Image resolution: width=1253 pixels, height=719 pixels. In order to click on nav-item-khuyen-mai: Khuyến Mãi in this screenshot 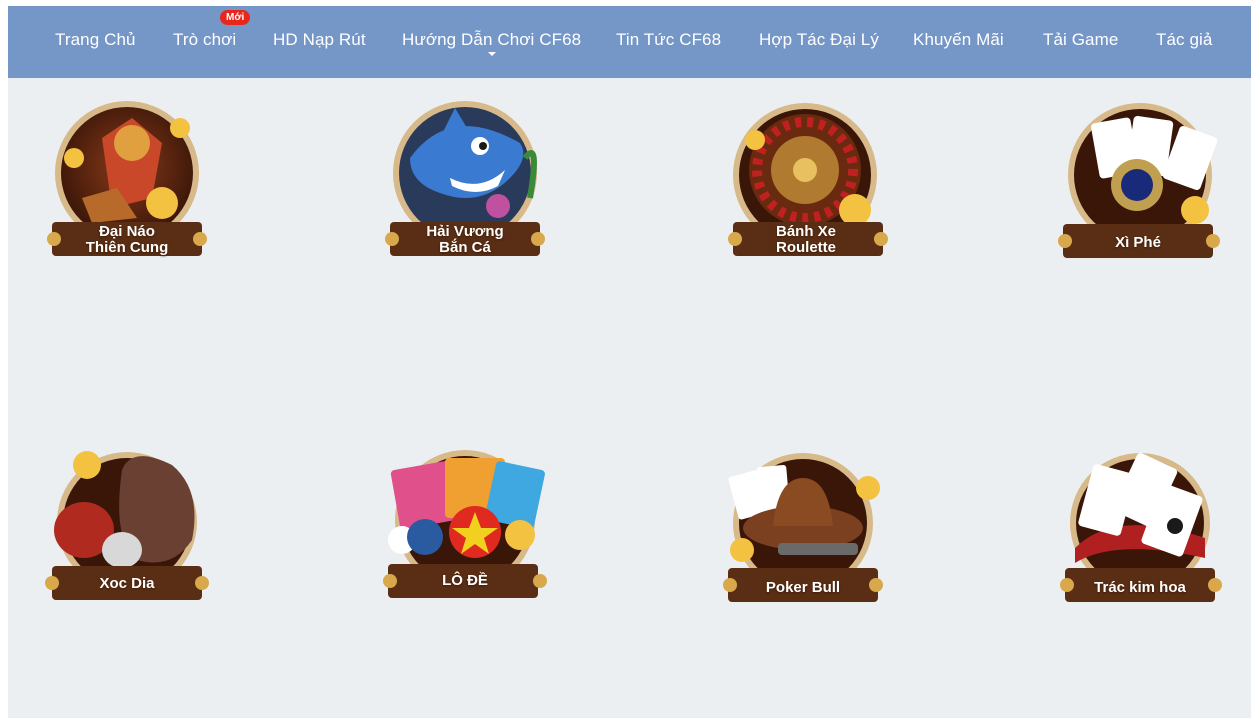, I will do `click(958, 40)`.